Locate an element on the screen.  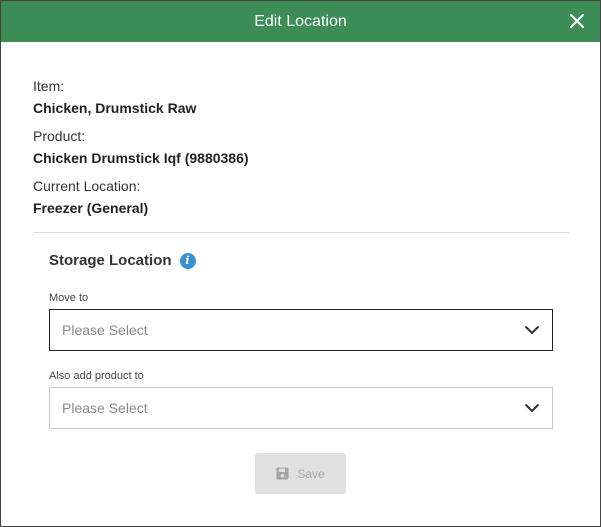
current-location-label: Current Location: is located at coordinates (87, 186).